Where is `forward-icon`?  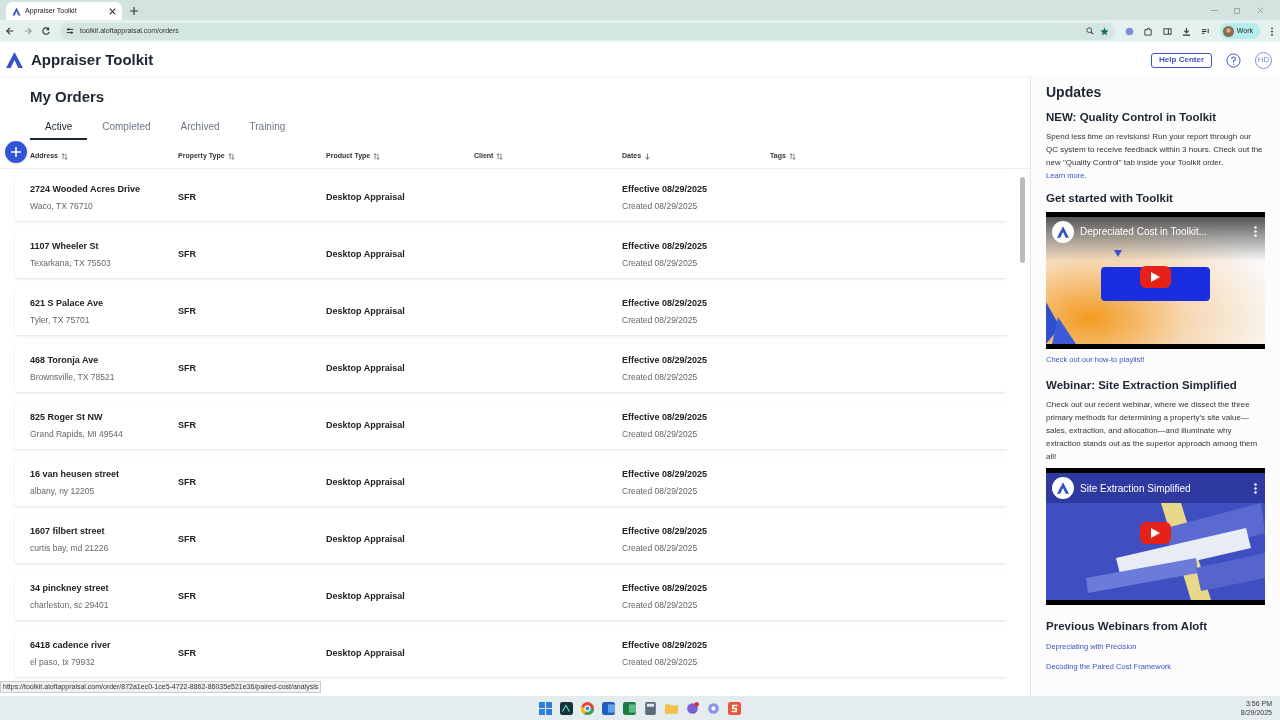 forward-icon is located at coordinates (28, 31).